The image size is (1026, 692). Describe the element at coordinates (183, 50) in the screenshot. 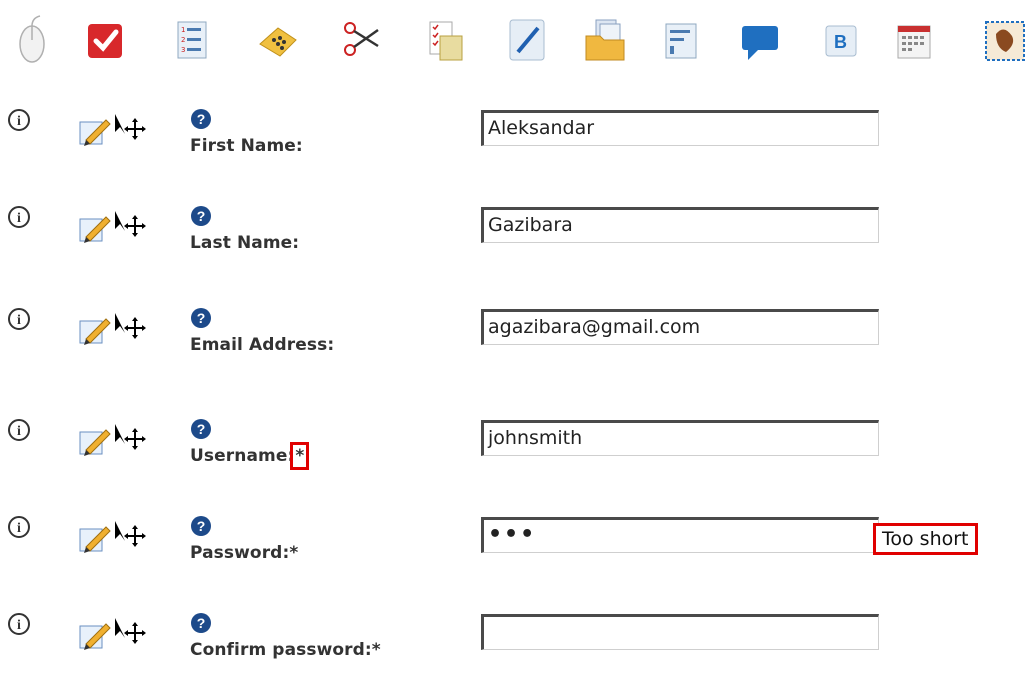

I see `svg-text: 3` at that location.